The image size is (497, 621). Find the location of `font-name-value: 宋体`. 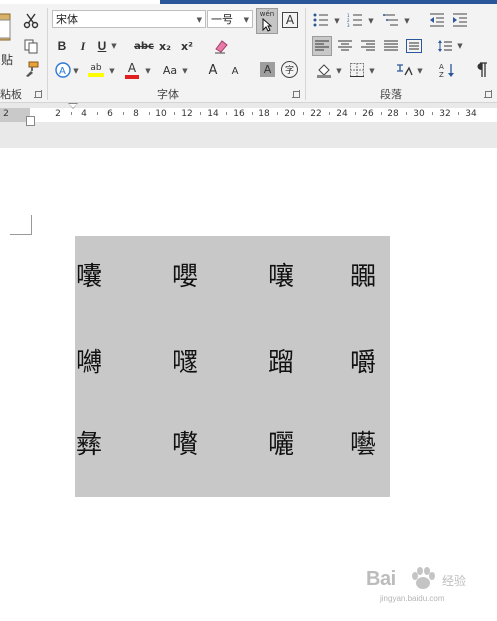

font-name-value: 宋体 is located at coordinates (67, 19).